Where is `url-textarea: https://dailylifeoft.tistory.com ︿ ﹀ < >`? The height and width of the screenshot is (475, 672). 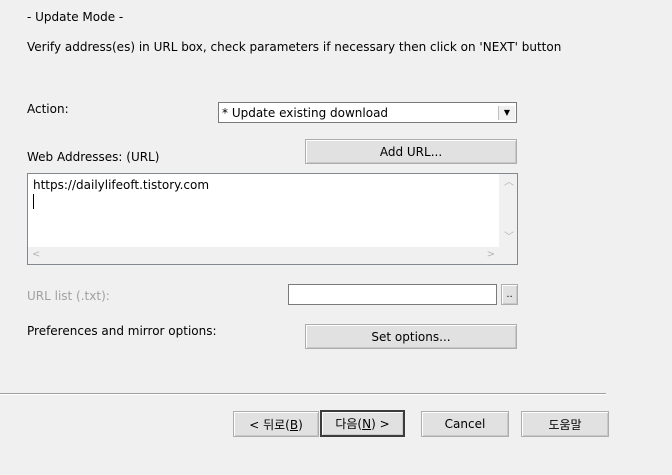
url-textarea: https://dailylifeoft.tistory.com ︿ ﹀ < > is located at coordinates (272, 219).